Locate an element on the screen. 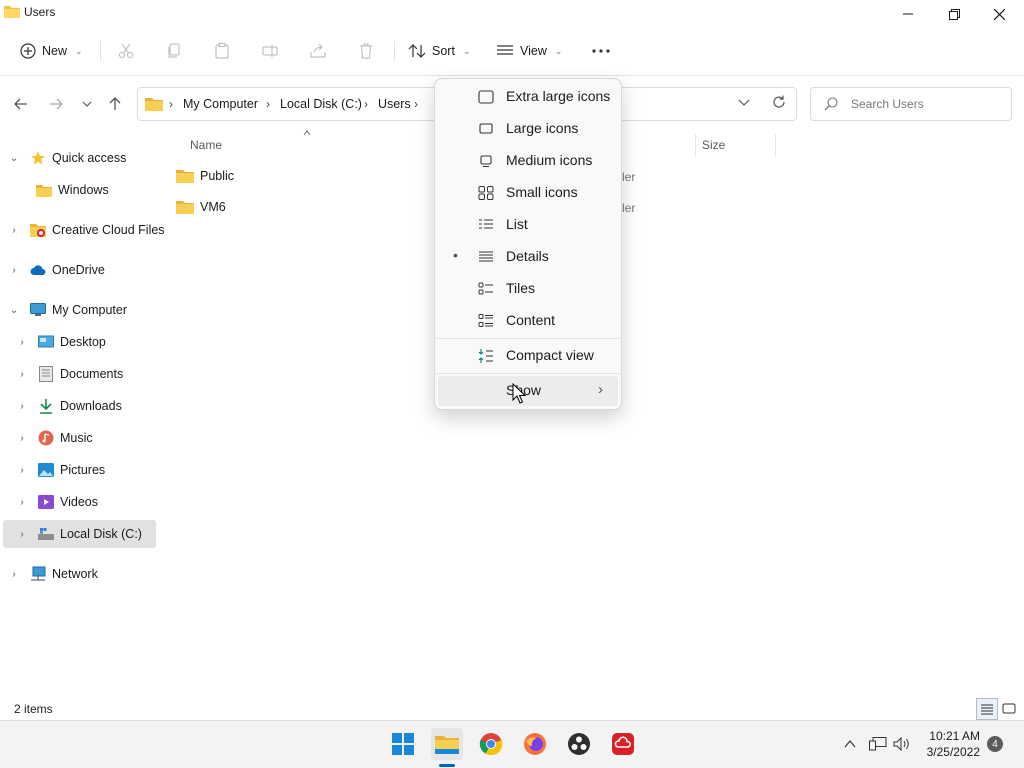 The image size is (1024, 768). file-name: Public is located at coordinates (217, 176).